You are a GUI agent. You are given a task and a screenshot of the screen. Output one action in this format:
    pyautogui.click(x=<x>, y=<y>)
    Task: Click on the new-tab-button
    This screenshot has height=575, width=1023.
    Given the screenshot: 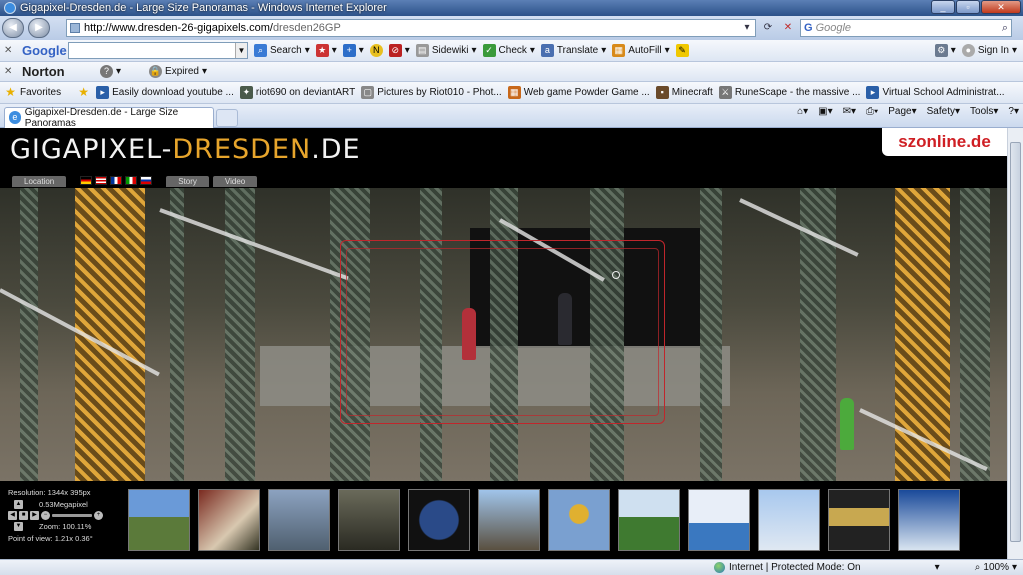 What is the action you would take?
    pyautogui.click(x=227, y=118)
    